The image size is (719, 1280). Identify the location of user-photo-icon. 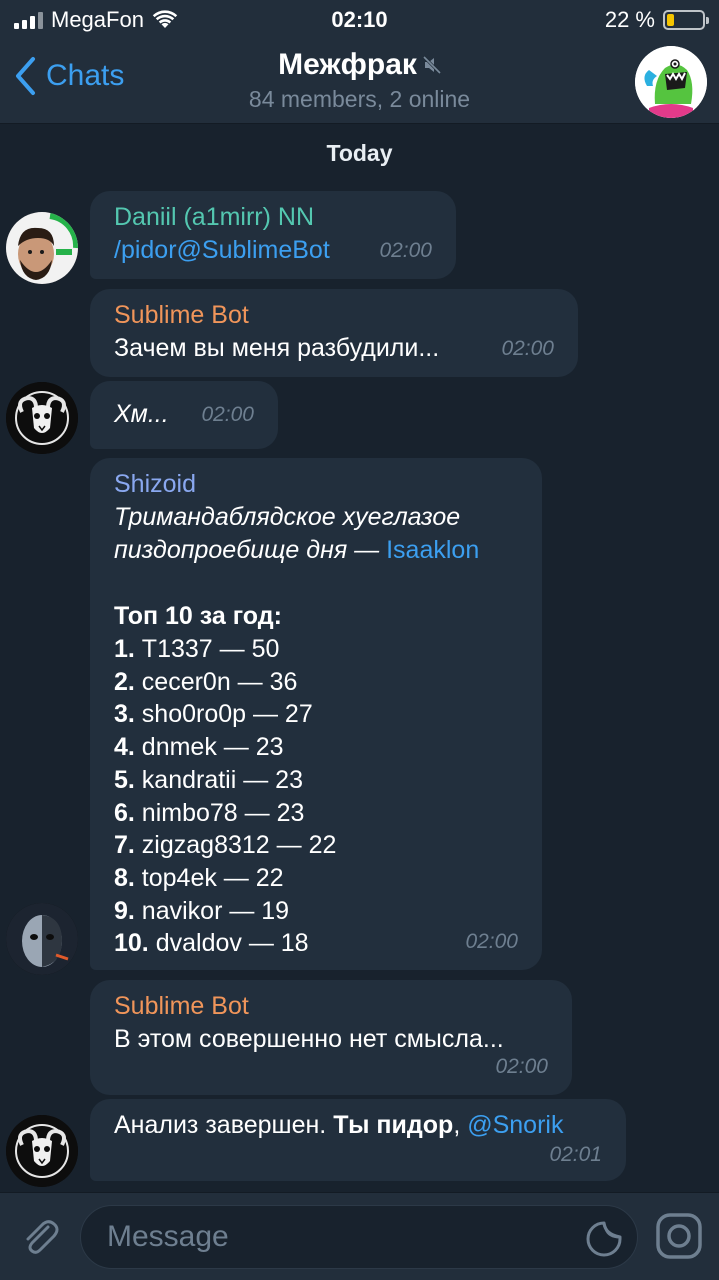
(42, 248).